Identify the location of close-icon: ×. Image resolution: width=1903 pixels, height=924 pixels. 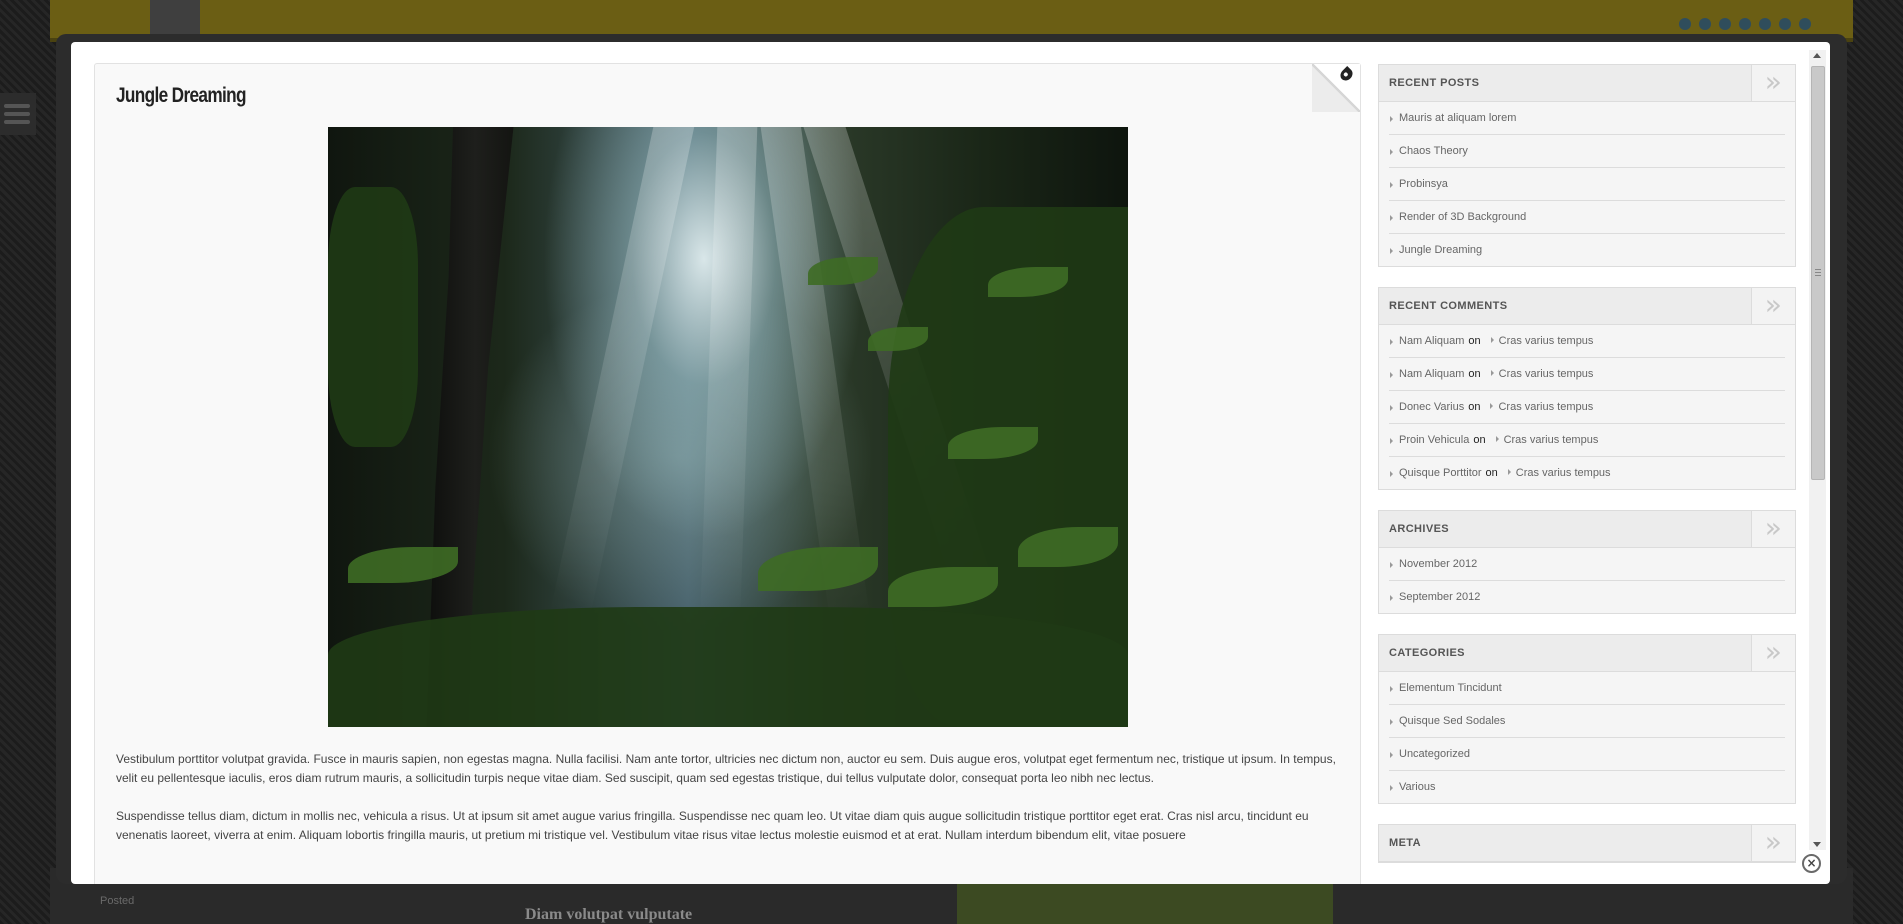
(1811, 863).